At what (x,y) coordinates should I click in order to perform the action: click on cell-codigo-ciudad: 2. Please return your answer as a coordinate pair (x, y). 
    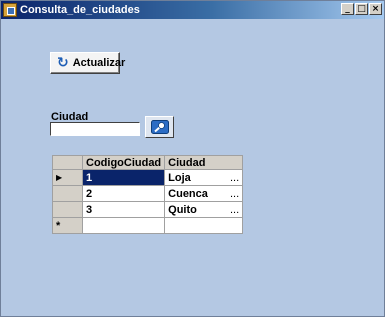
    Looking at the image, I should click on (123, 193).